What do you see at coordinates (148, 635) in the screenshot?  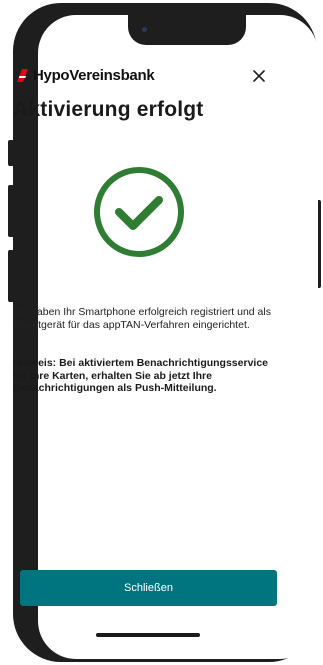 I see `home-indicator` at bounding box center [148, 635].